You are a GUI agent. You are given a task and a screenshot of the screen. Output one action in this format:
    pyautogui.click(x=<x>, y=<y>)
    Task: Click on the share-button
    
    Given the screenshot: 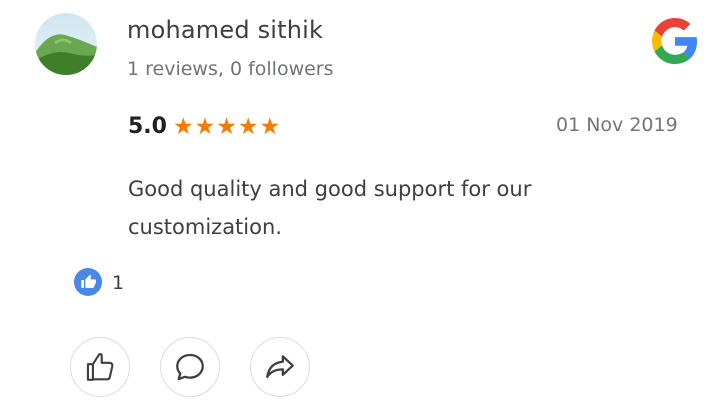 What is the action you would take?
    pyautogui.click(x=280, y=367)
    